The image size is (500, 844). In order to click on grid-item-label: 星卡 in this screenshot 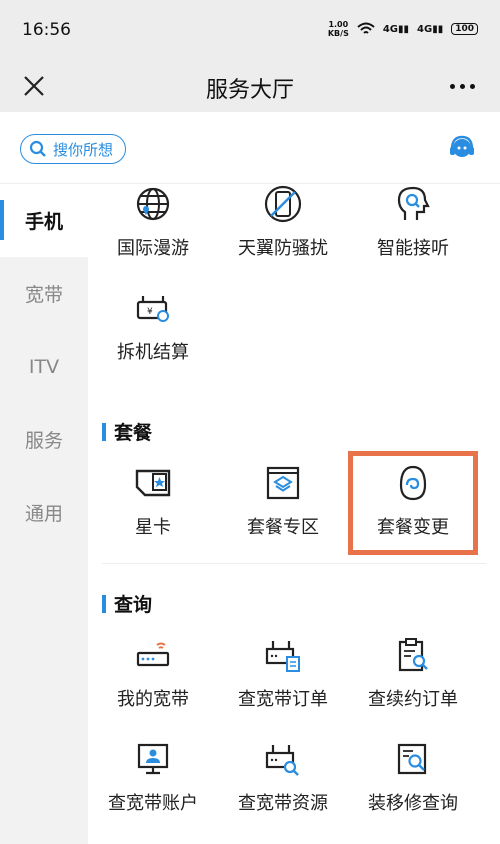, I will do `click(153, 527)`.